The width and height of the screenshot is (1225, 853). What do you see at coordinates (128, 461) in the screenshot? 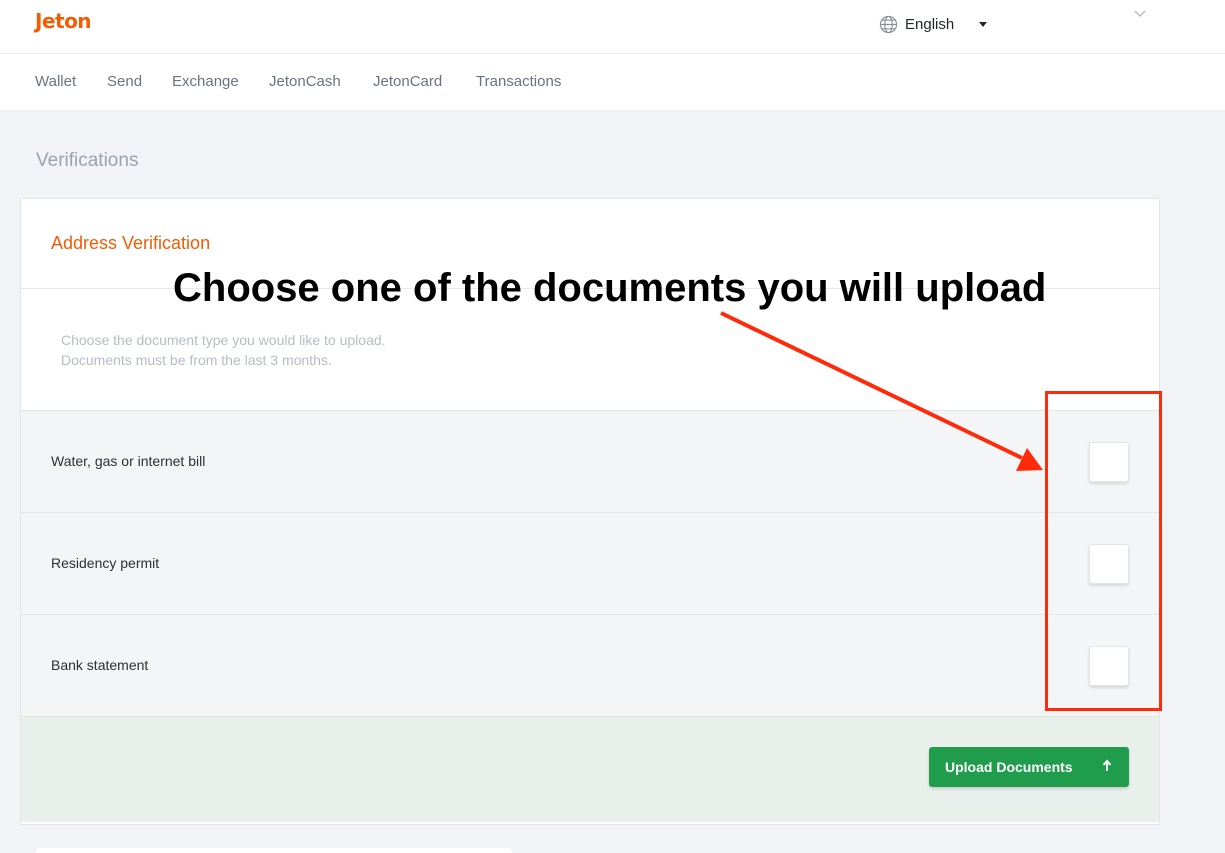
I see `document-option-label: Water, gas or internet bill` at bounding box center [128, 461].